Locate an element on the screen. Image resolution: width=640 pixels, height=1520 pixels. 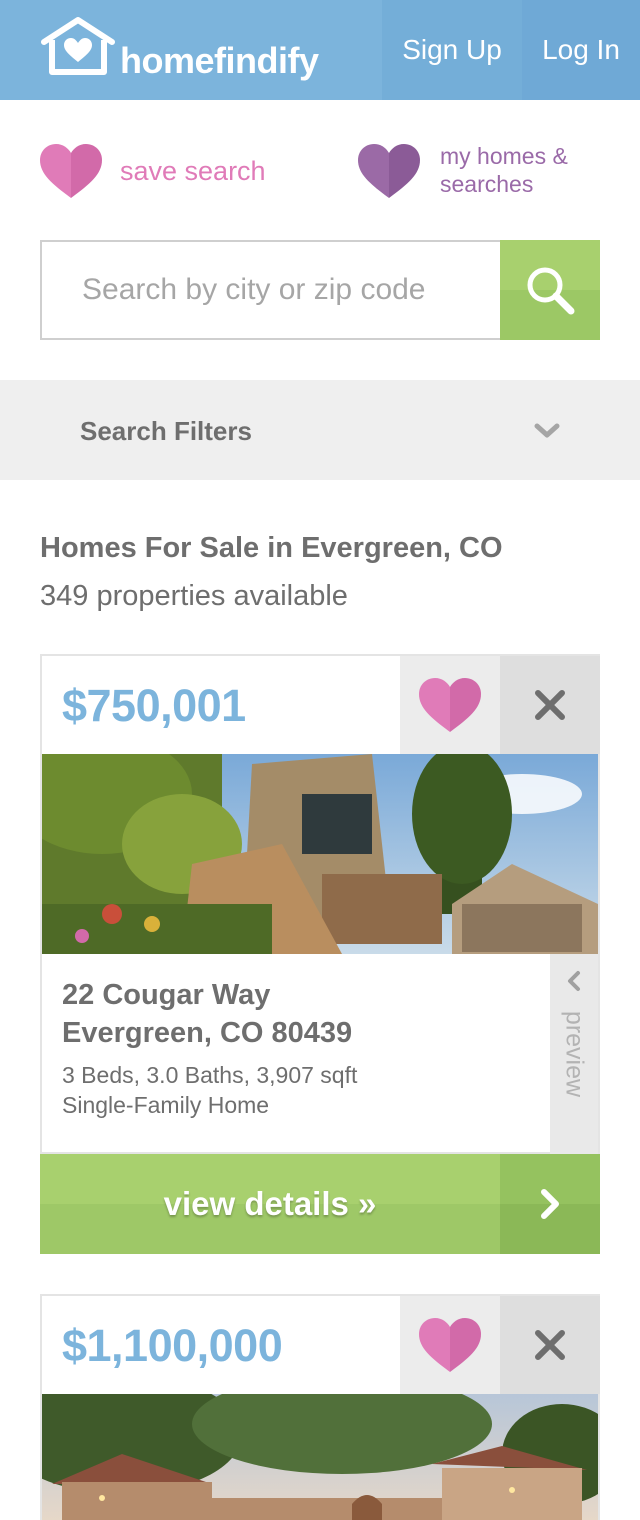
listing-card-header: $1,100,000 is located at coordinates (321, 1345).